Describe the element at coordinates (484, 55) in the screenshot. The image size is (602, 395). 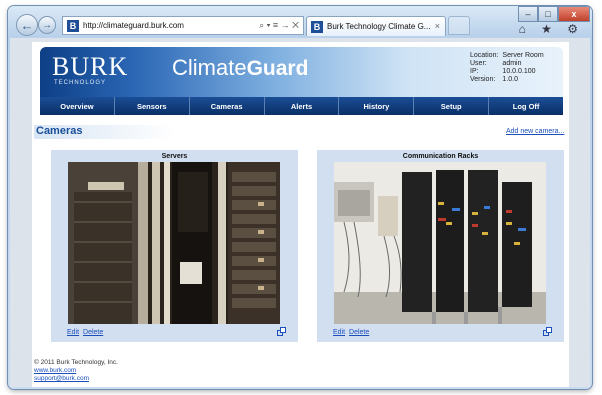
I see `location-label: Location:` at that location.